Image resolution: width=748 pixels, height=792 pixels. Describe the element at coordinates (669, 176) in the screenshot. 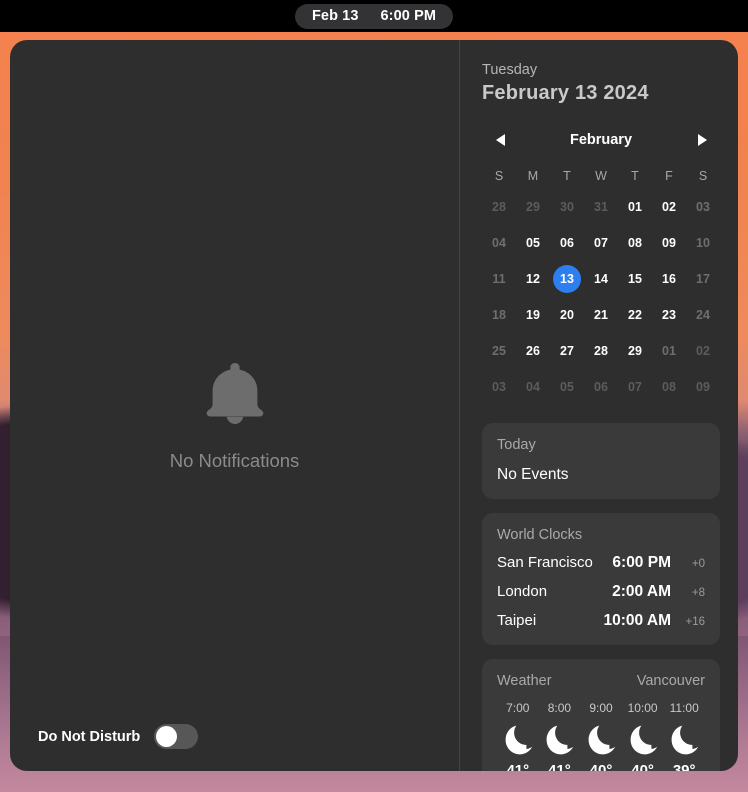

I see `calendar-weekday-header: F` at that location.